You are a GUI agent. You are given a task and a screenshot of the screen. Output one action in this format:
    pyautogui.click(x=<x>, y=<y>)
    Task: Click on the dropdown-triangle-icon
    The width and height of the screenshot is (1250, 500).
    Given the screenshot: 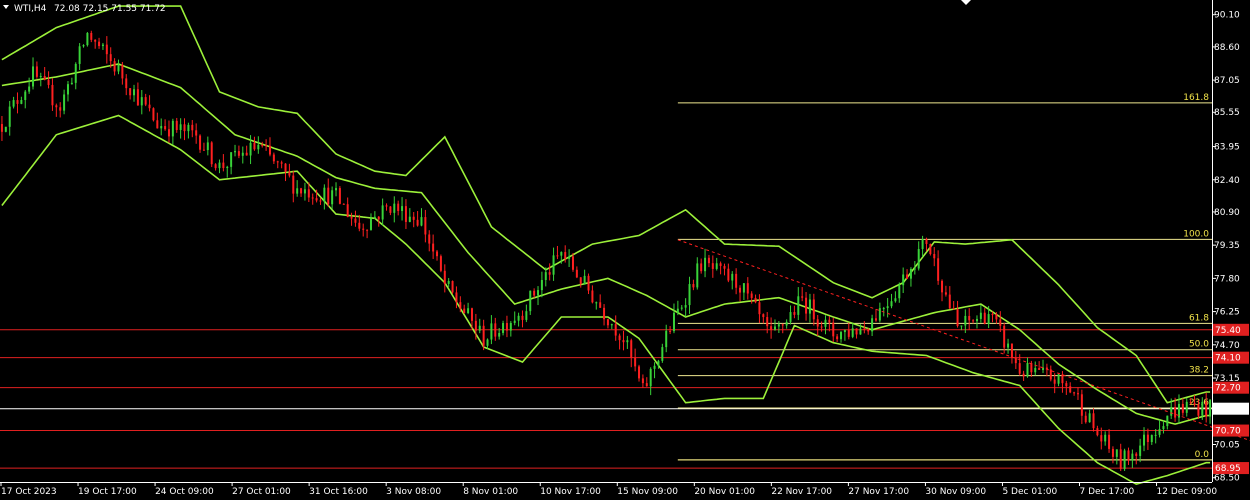 What is the action you would take?
    pyautogui.click(x=6, y=7)
    